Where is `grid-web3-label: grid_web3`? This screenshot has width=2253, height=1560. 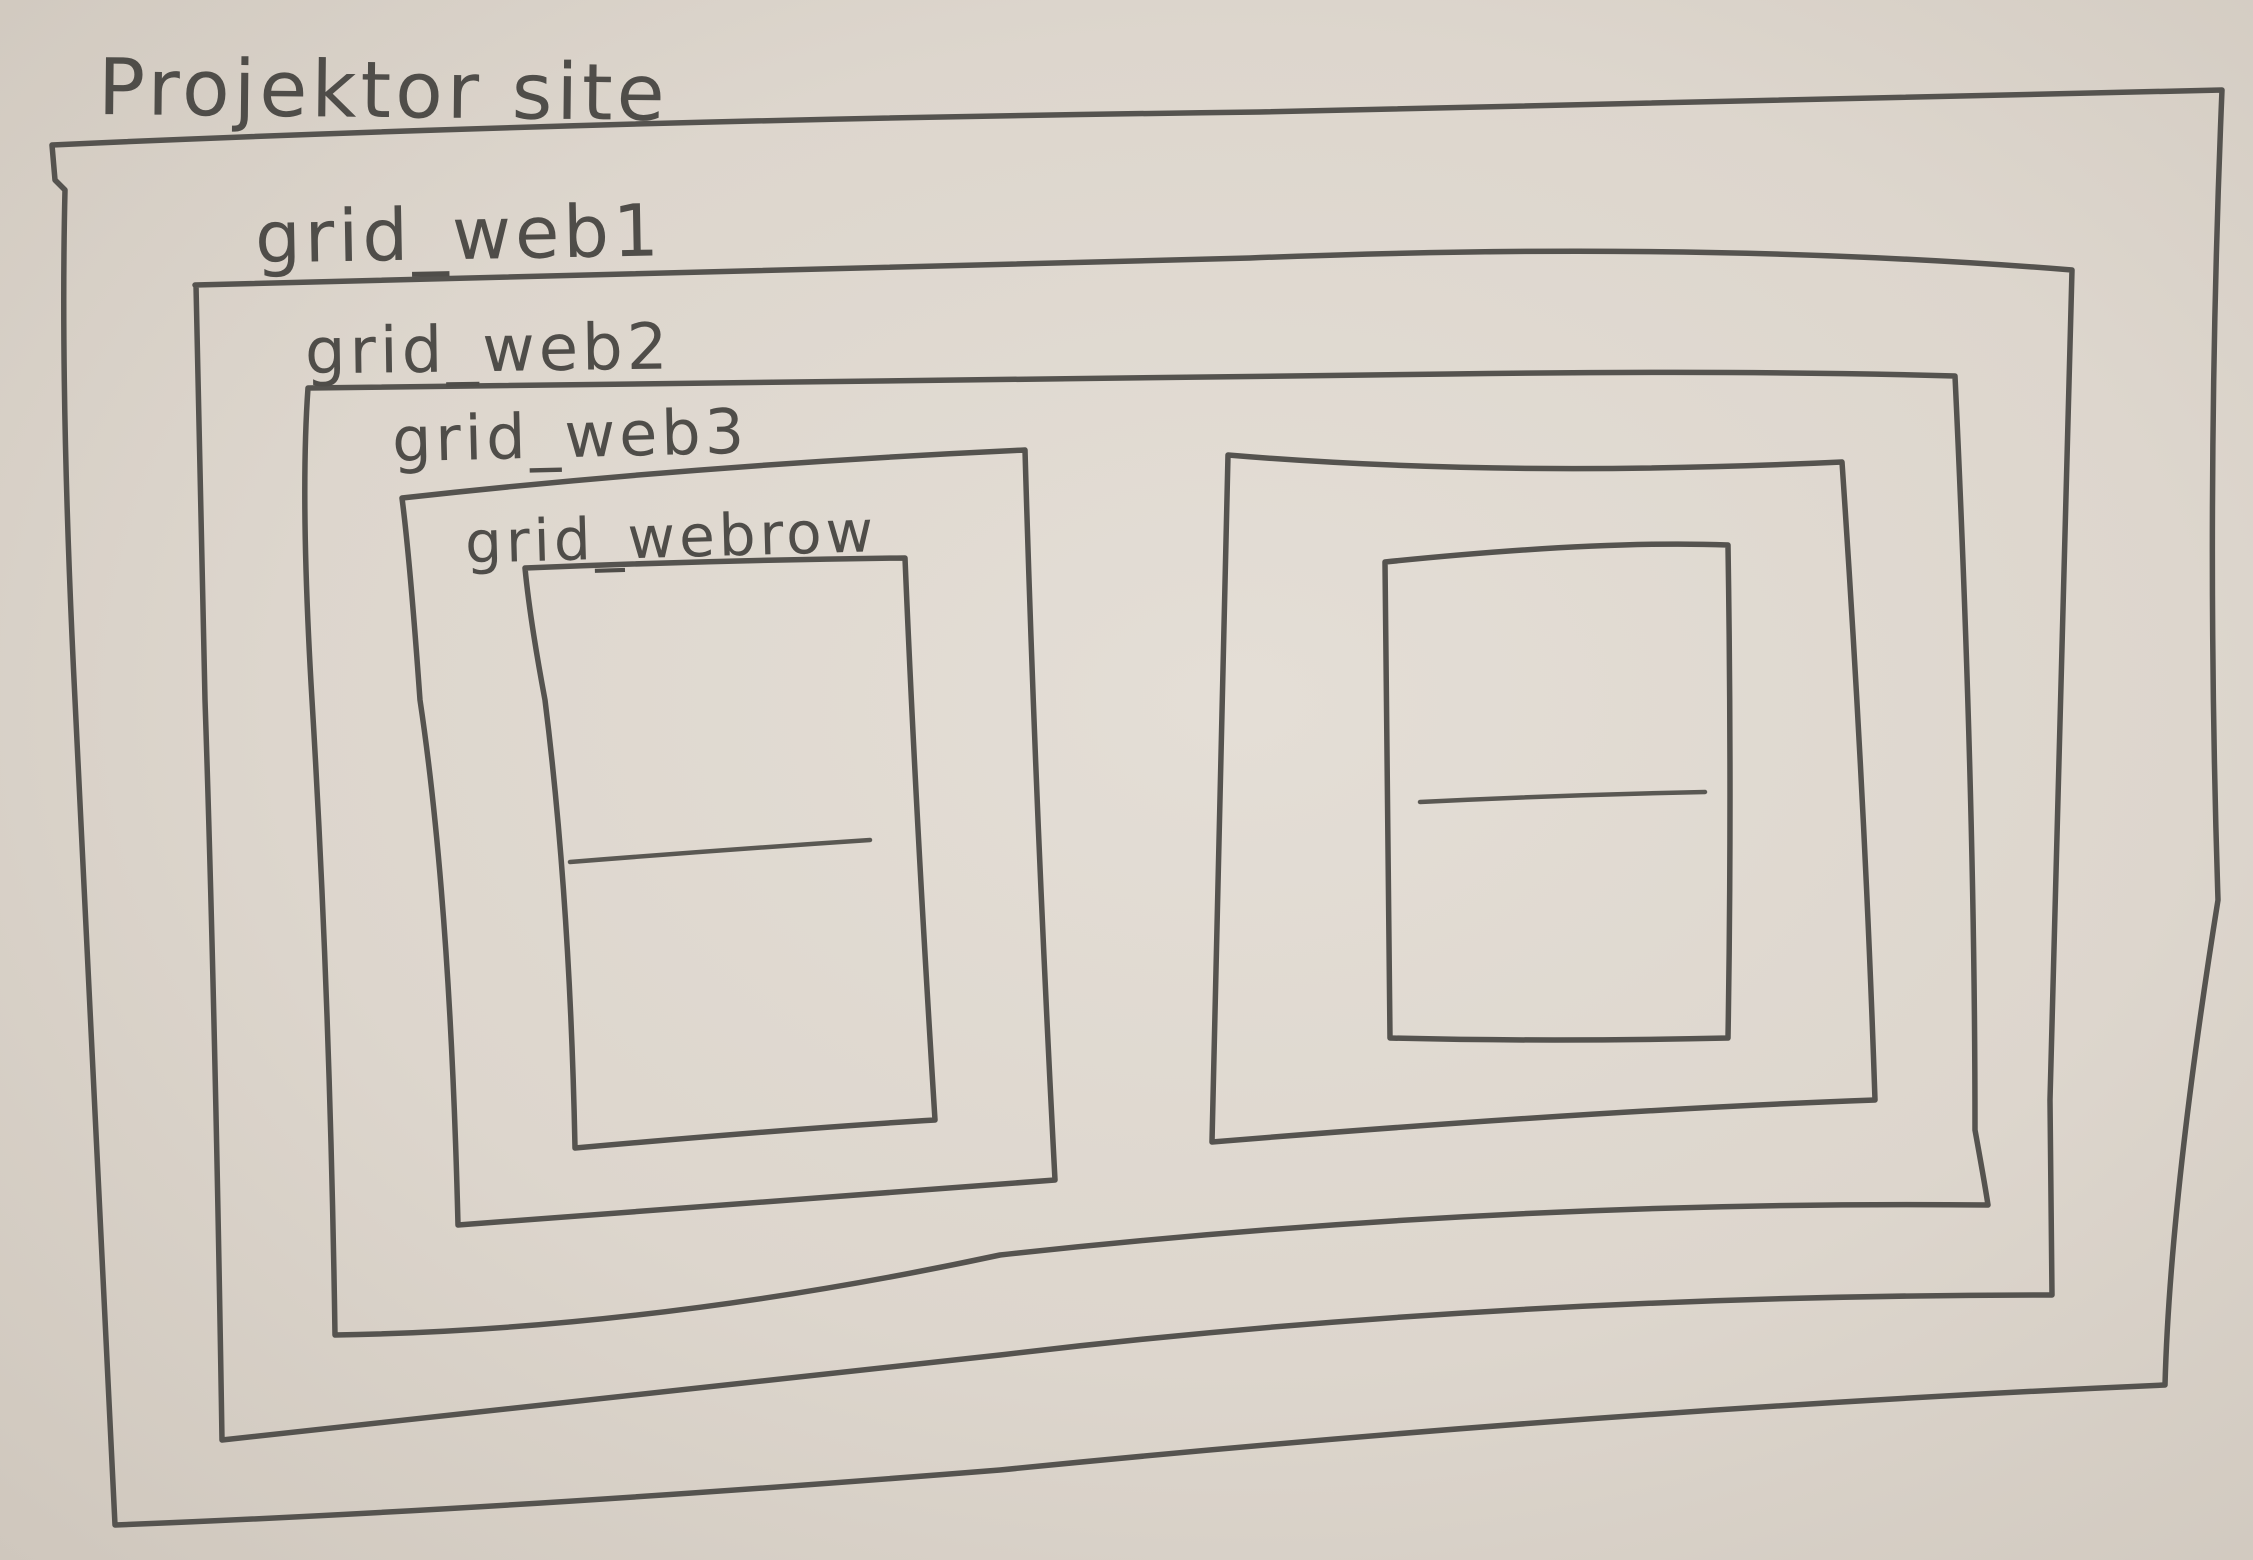
grid-web3-label: grid_web3 is located at coordinates (570, 435).